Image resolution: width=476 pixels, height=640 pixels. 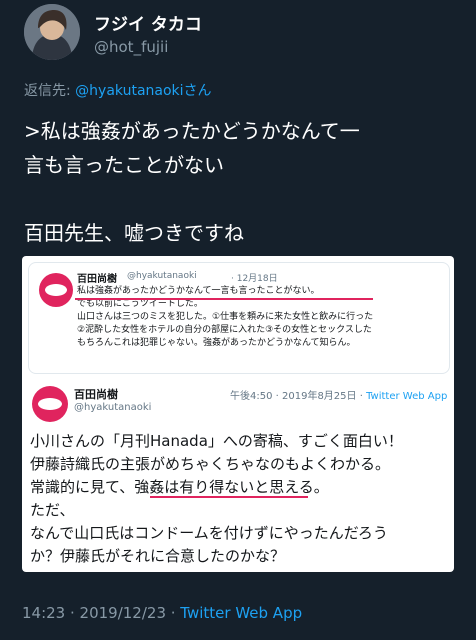 What do you see at coordinates (131, 47) in the screenshot?
I see `author-handle: @hot_fujii` at bounding box center [131, 47].